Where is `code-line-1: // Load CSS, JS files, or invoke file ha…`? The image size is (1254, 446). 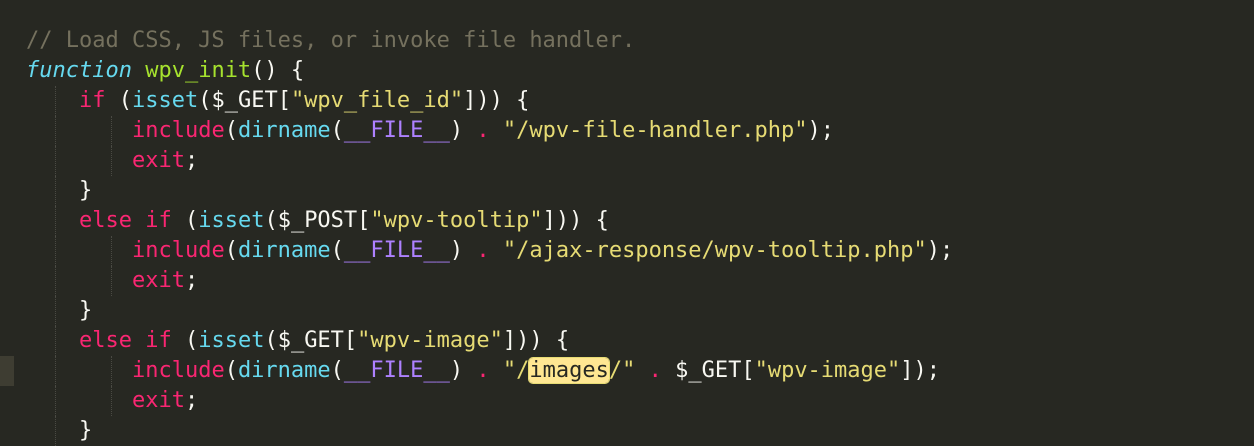 code-line-1: // Load CSS, JS files, or invoke file ha… is located at coordinates (640, 41).